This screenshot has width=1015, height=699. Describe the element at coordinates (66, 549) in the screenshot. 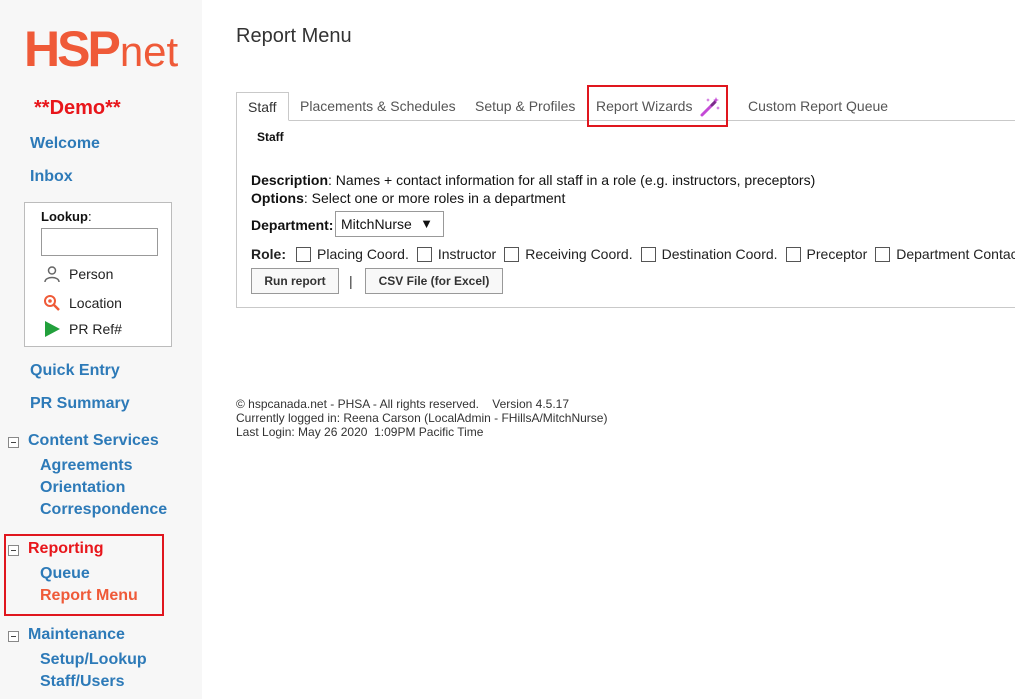

I see `nav-reporting: Reporting` at that location.